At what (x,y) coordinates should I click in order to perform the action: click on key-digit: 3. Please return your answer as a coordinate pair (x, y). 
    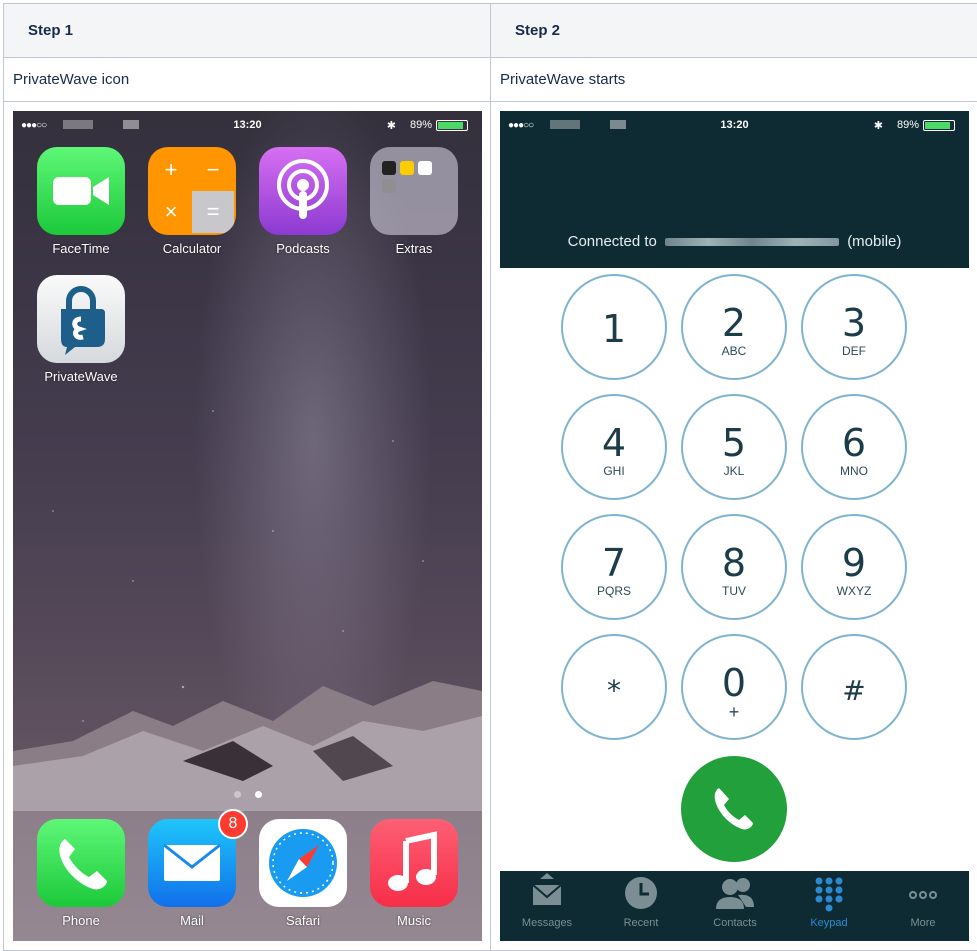
    Looking at the image, I should click on (854, 323).